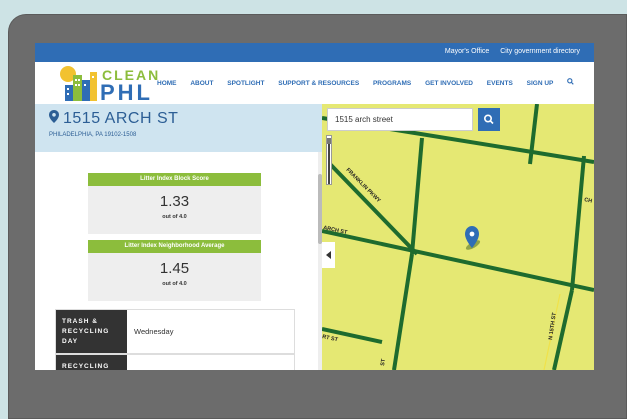 This screenshot has width=627, height=419. What do you see at coordinates (313, 7) in the screenshot?
I see `background-strip` at bounding box center [313, 7].